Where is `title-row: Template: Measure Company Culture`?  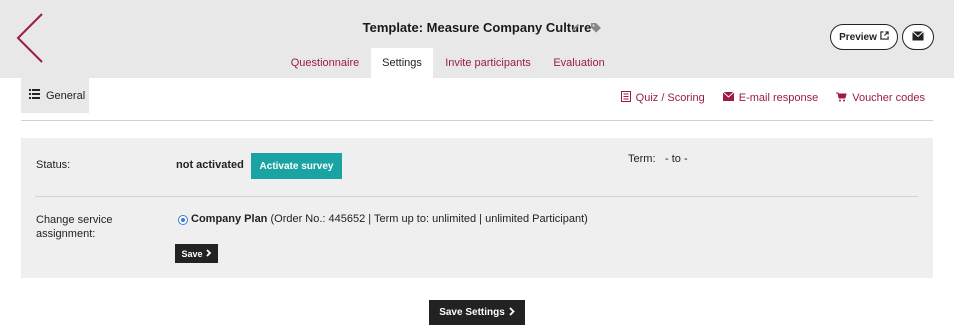 title-row: Template: Measure Company Culture is located at coordinates (477, 27).